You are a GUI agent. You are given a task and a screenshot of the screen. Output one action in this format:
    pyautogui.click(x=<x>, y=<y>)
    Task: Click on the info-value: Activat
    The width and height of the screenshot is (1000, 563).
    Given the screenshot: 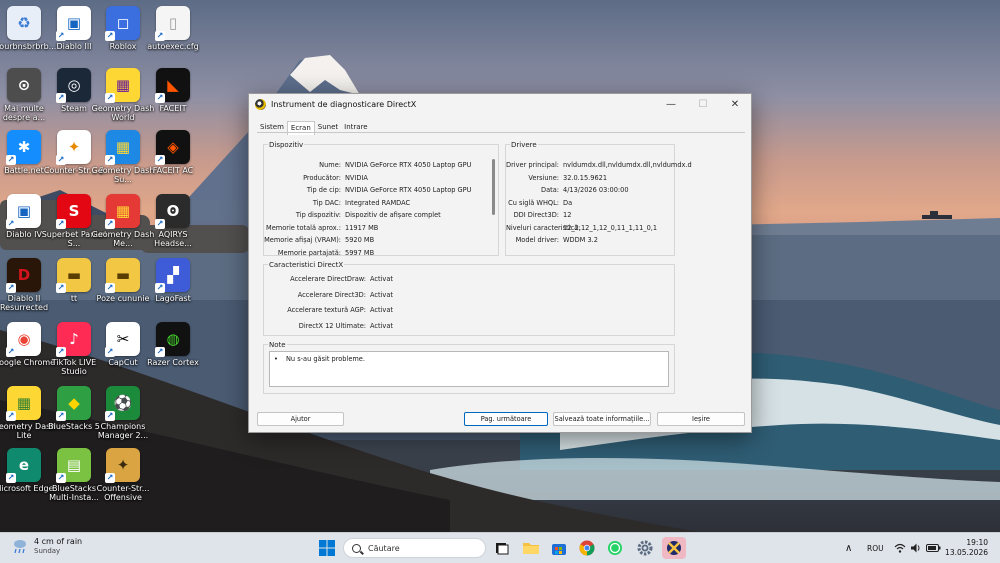 What is the action you would take?
    pyautogui.click(x=381, y=279)
    